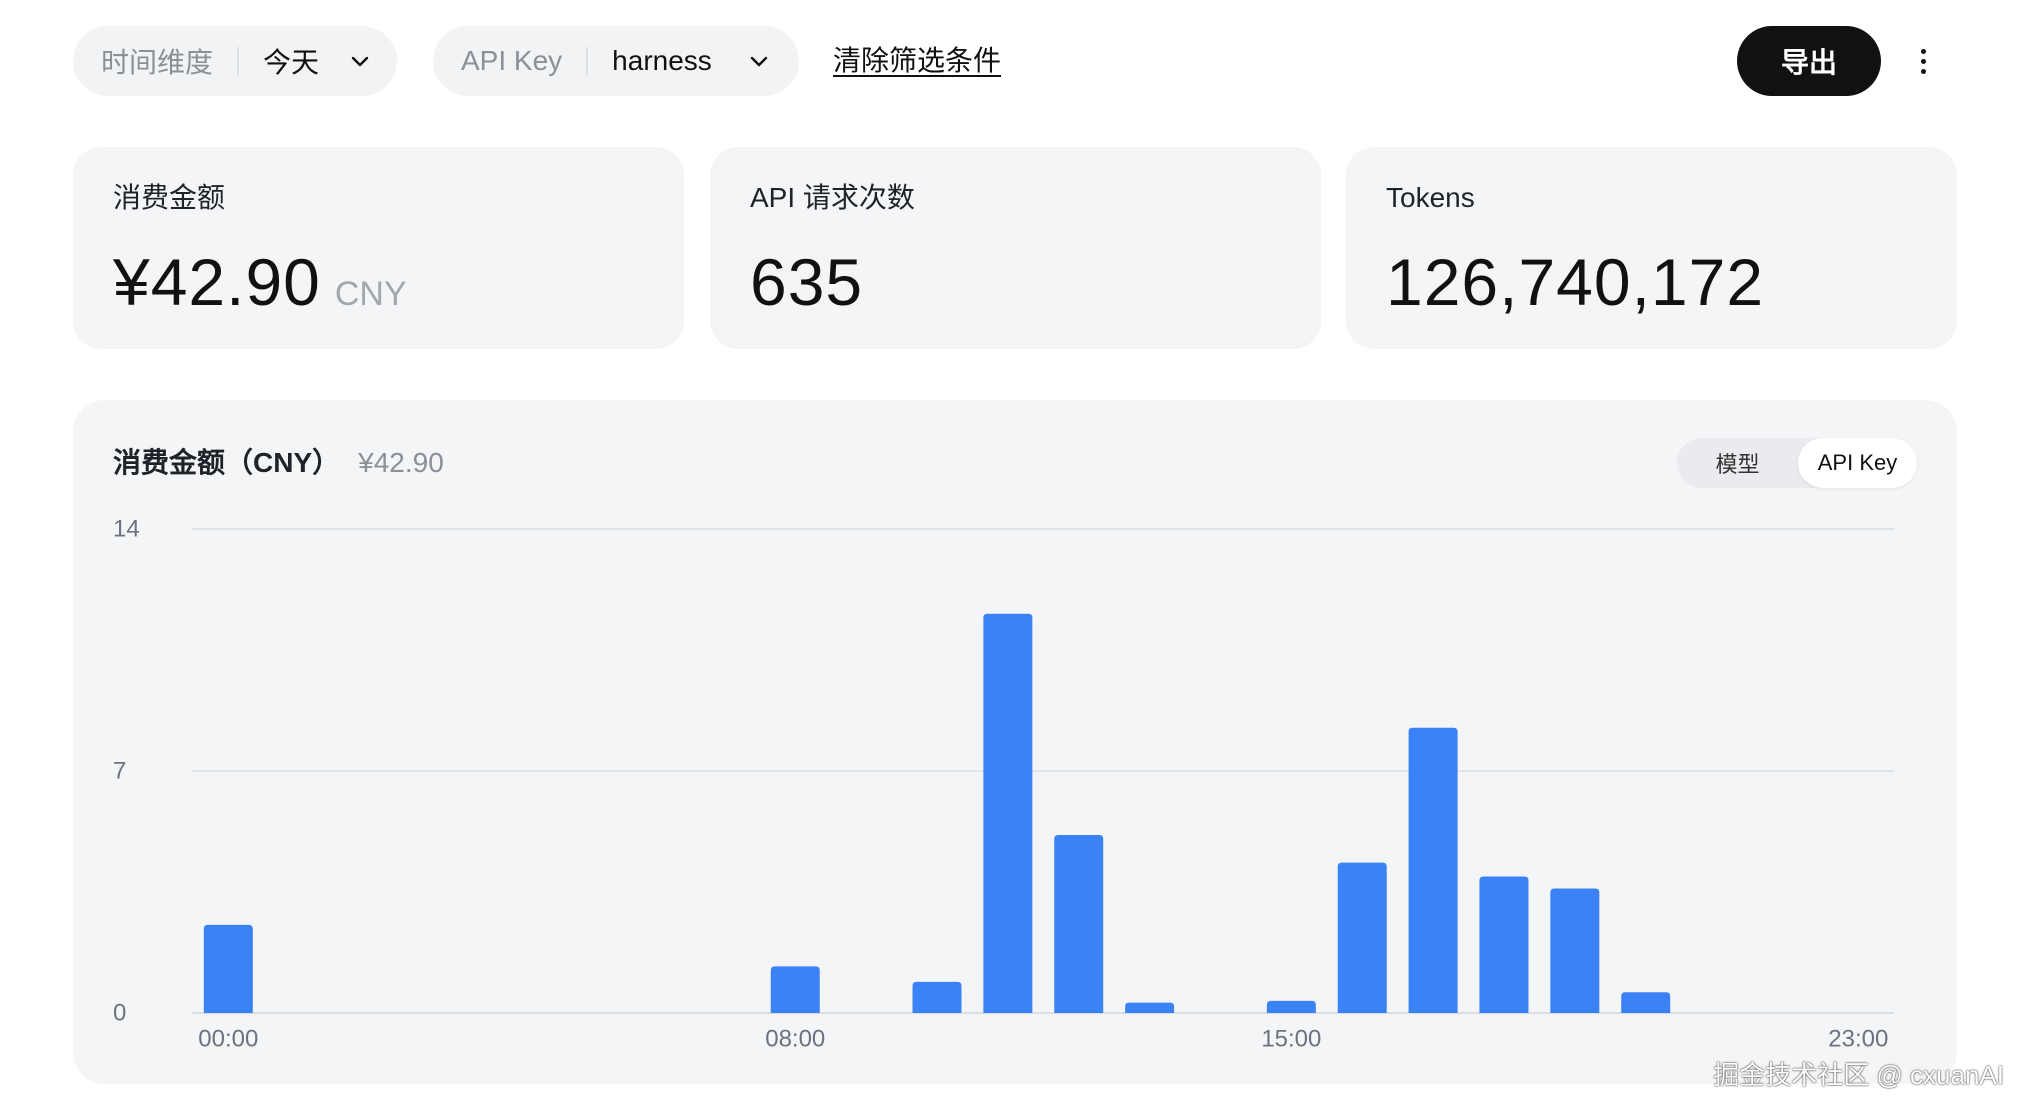 The image size is (2018, 1110). I want to click on export-button: 导出, so click(1809, 61).